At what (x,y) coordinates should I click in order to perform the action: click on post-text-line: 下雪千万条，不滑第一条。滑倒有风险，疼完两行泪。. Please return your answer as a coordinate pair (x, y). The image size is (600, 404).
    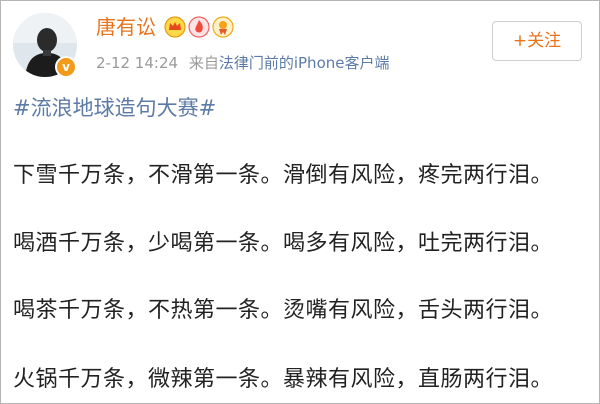
    Looking at the image, I should click on (283, 175).